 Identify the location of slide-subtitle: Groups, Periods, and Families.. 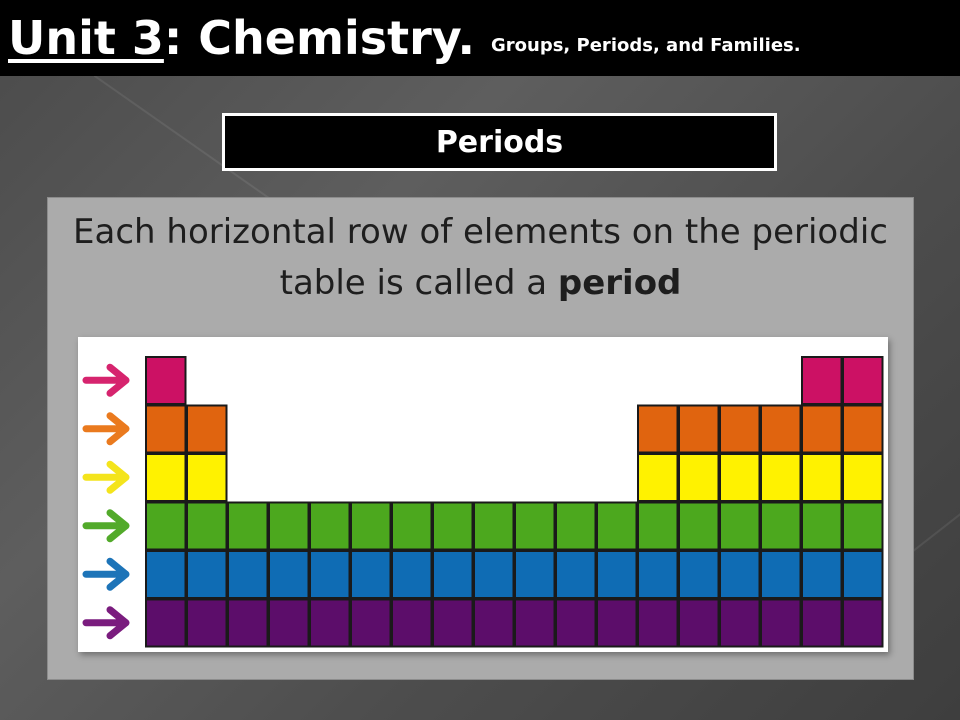
(646, 45).